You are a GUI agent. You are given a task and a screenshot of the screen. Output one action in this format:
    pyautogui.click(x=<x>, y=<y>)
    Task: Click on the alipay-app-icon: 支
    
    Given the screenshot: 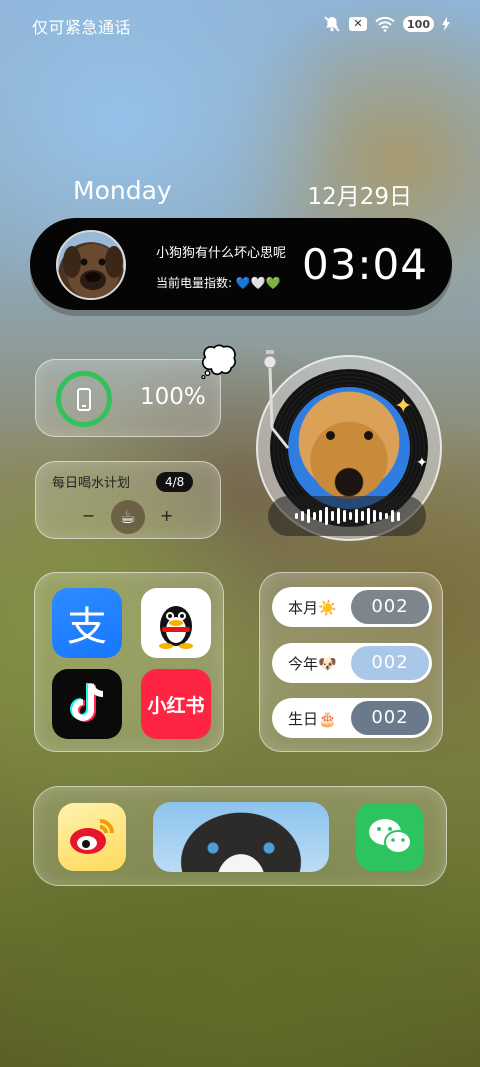 What is the action you would take?
    pyautogui.click(x=87, y=623)
    